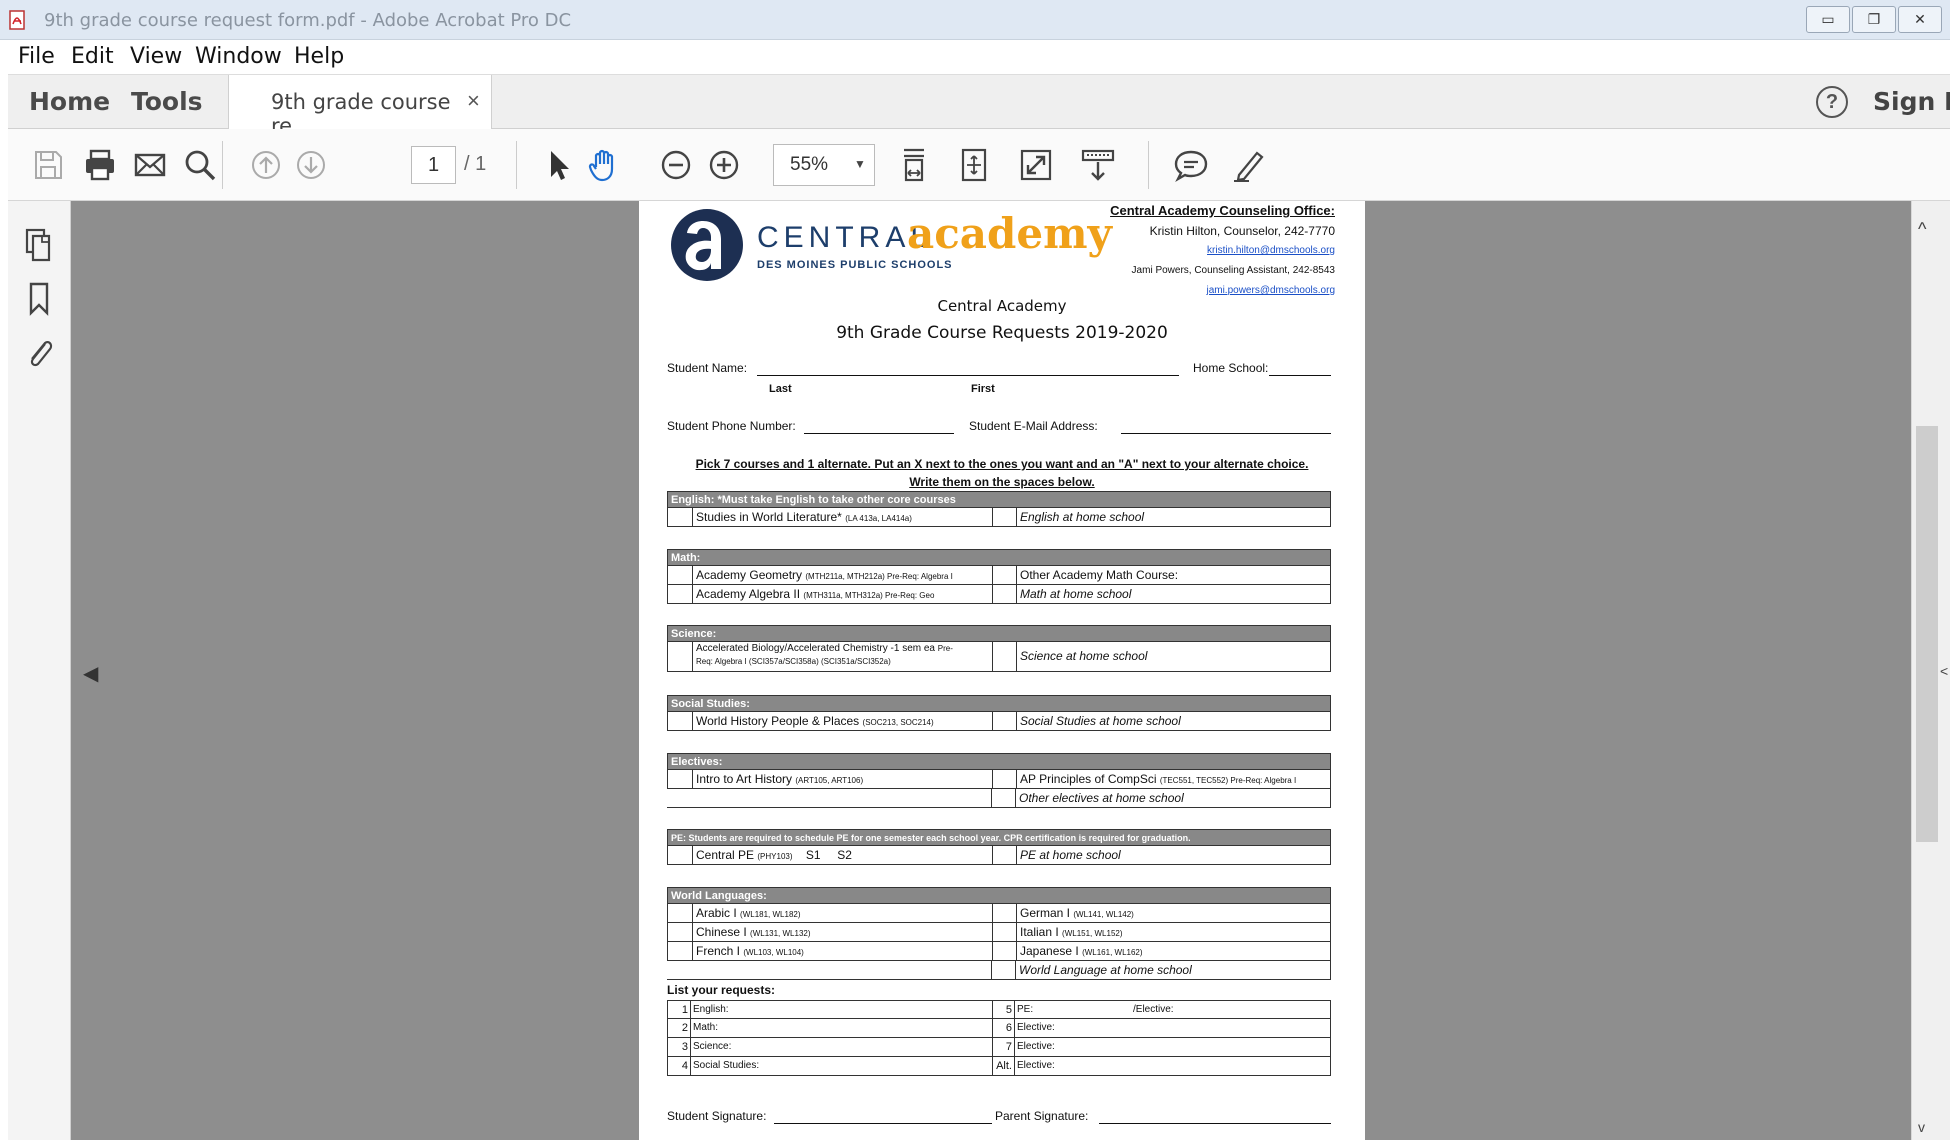 Image resolution: width=1950 pixels, height=1140 pixels. Describe the element at coordinates (1300, 375) in the screenshot. I see `home-school-line` at that location.